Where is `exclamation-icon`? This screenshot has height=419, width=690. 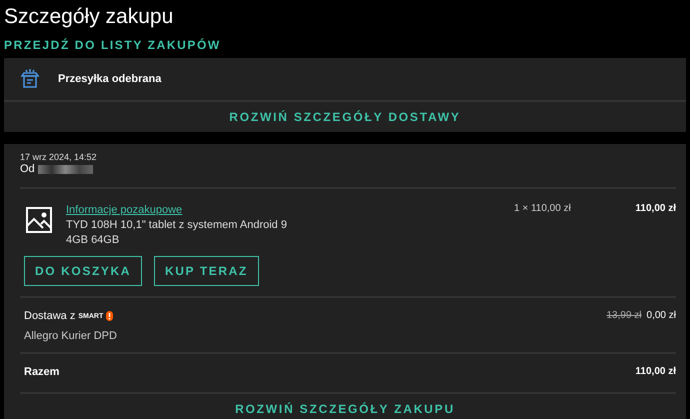 exclamation-icon is located at coordinates (110, 316).